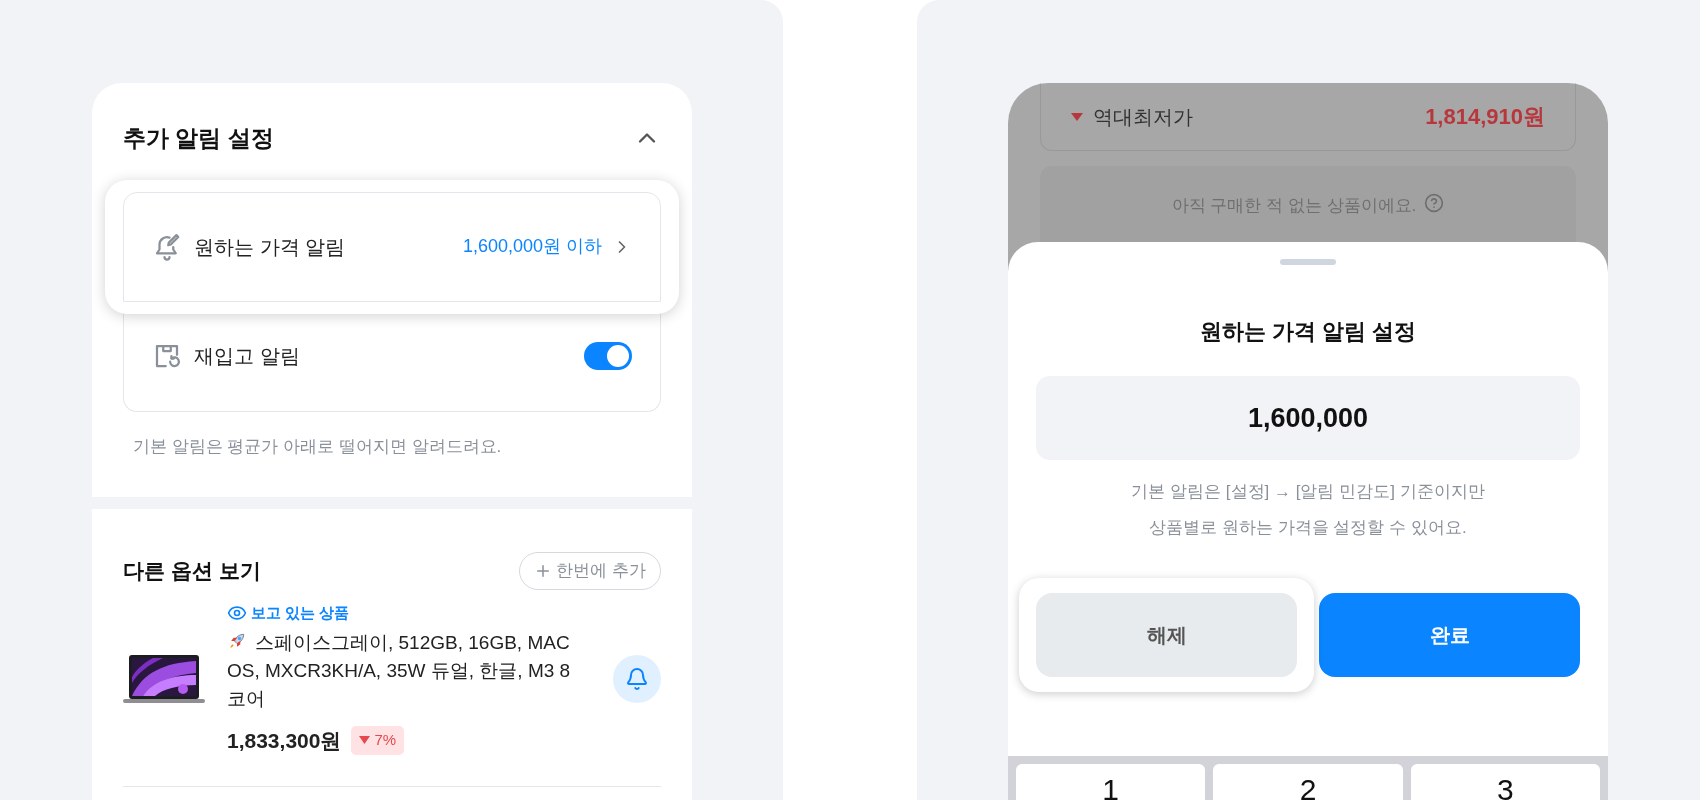 The width and height of the screenshot is (1700, 800). I want to click on setting-label: 원하는 가격 알림, so click(270, 247).